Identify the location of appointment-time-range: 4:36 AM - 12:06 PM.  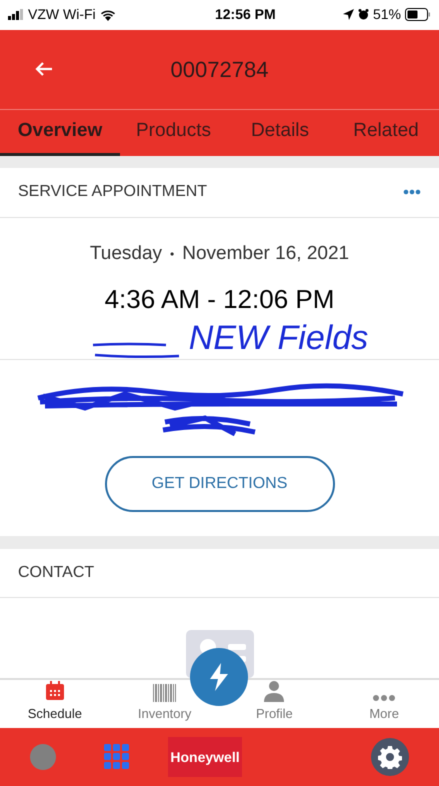
(219, 299).